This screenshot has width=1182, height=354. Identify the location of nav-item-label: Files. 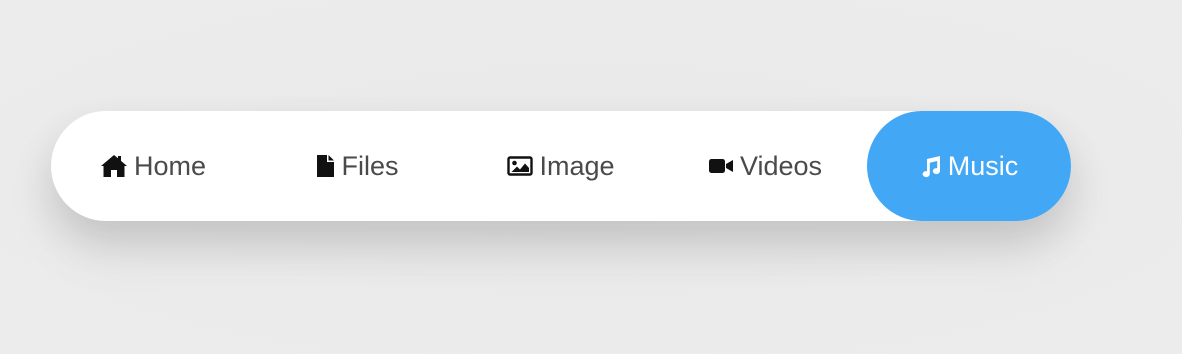
(370, 165).